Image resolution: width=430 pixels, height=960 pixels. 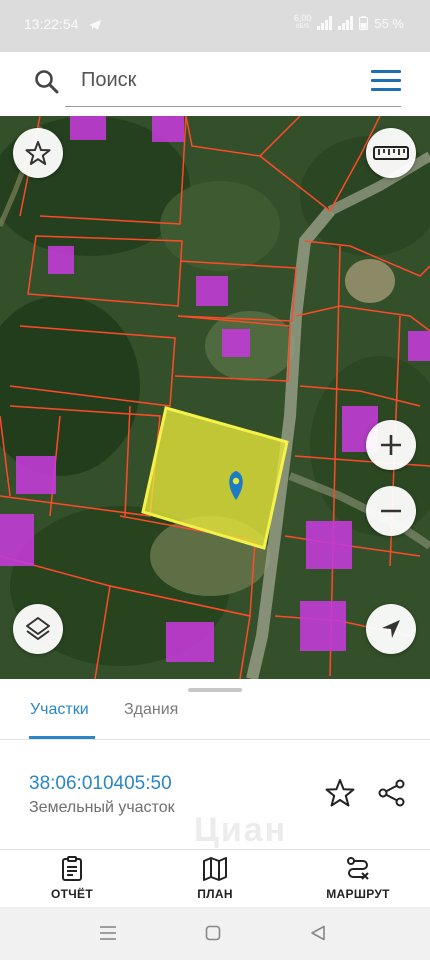 I want to click on home-icon, so click(x=213, y=933).